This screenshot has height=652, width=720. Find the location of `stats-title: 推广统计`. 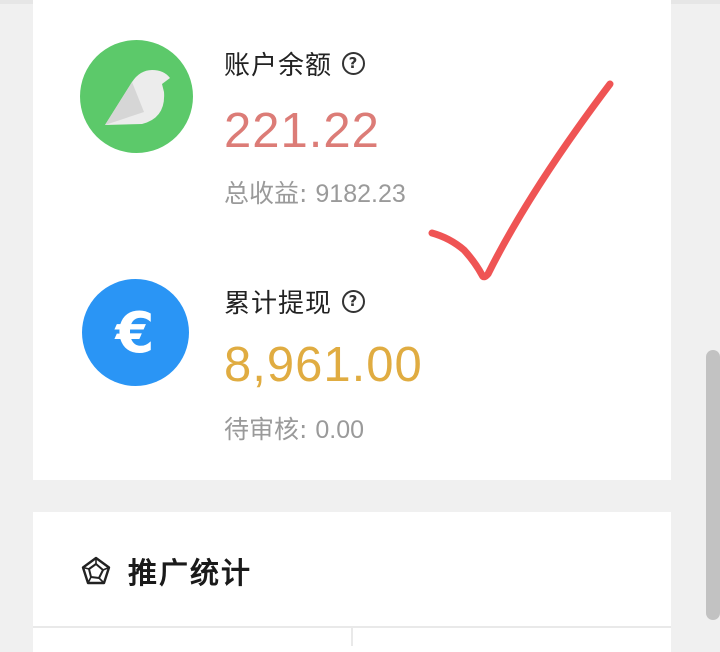

stats-title: 推广统计 is located at coordinates (190, 573).